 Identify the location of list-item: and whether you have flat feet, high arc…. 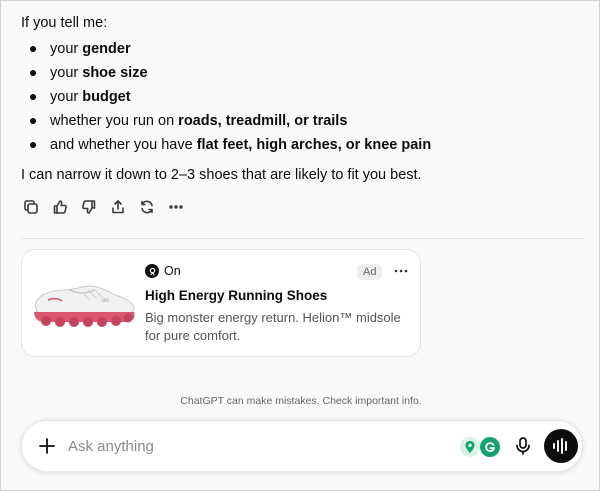
(303, 145).